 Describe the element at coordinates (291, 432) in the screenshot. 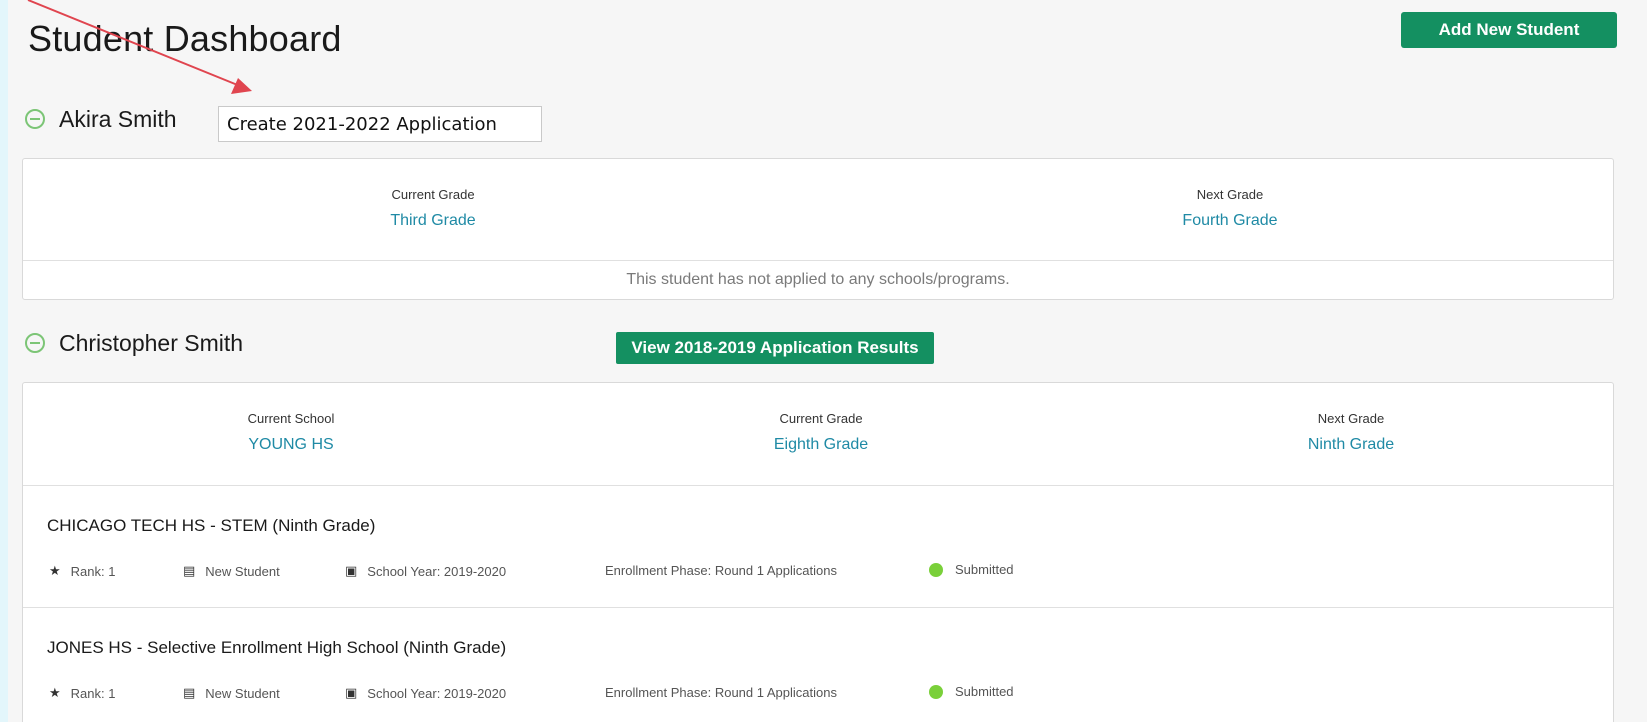

I see `current-school-cell: Current School YOUNG HS` at that location.